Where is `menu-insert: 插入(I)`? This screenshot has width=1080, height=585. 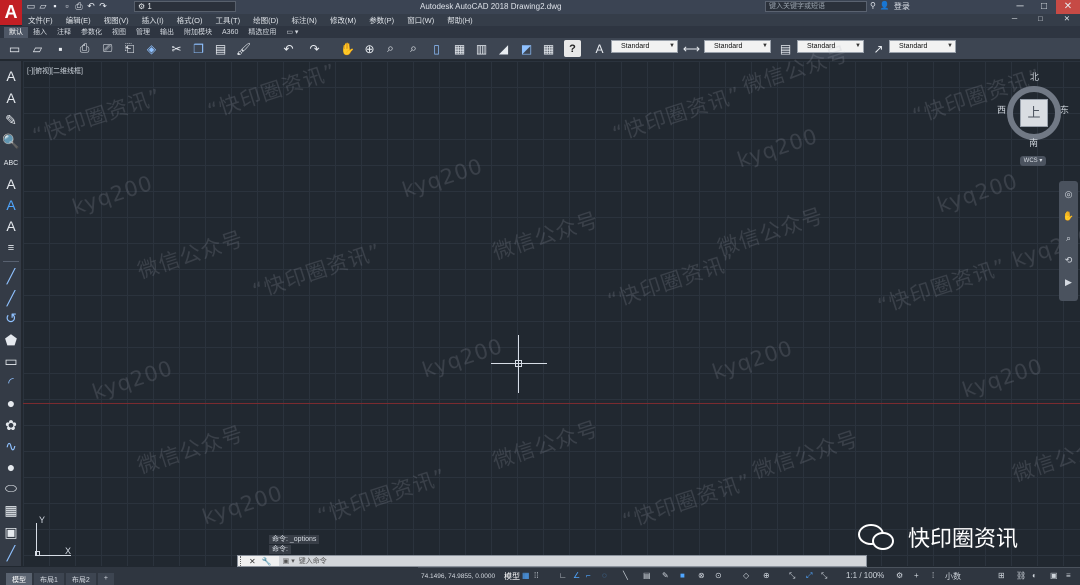 menu-insert: 插入(I) is located at coordinates (153, 20).